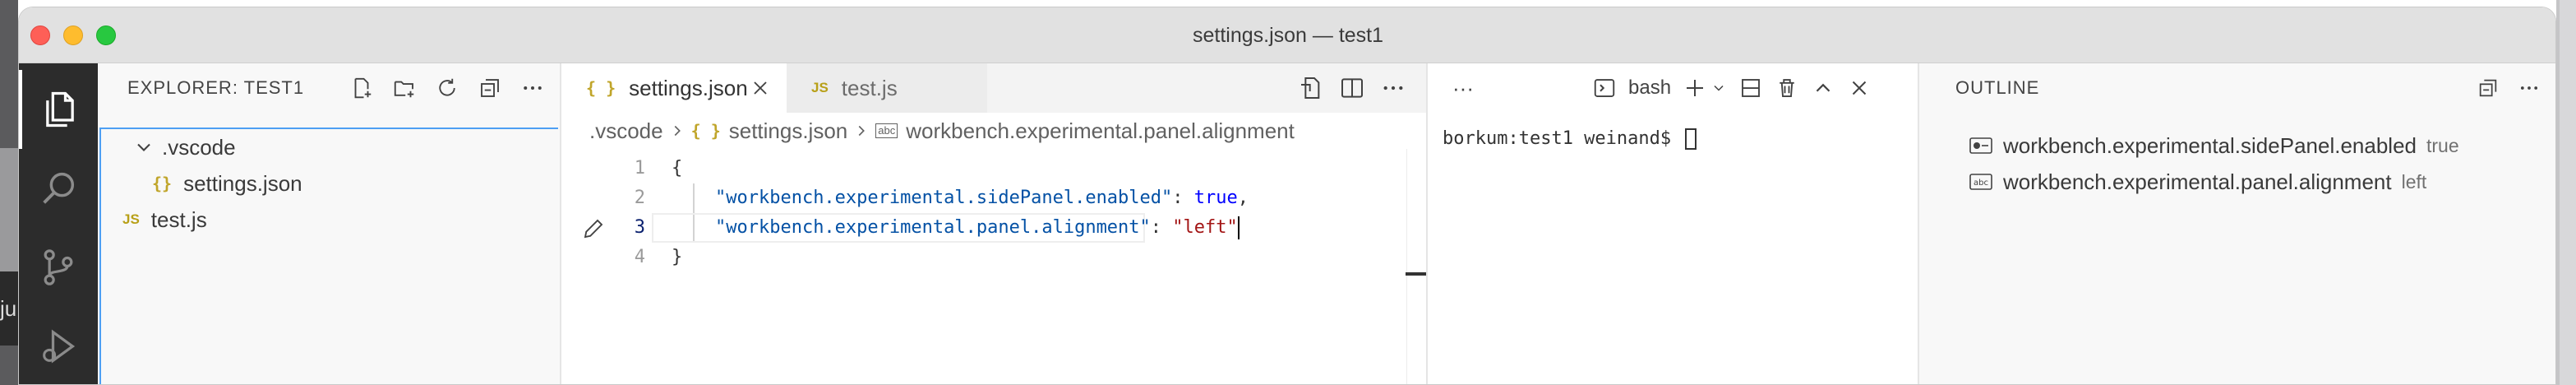 This screenshot has height=385, width=2576. What do you see at coordinates (626, 131) in the screenshot?
I see `breadcrumb-item-folder: .vscode` at bounding box center [626, 131].